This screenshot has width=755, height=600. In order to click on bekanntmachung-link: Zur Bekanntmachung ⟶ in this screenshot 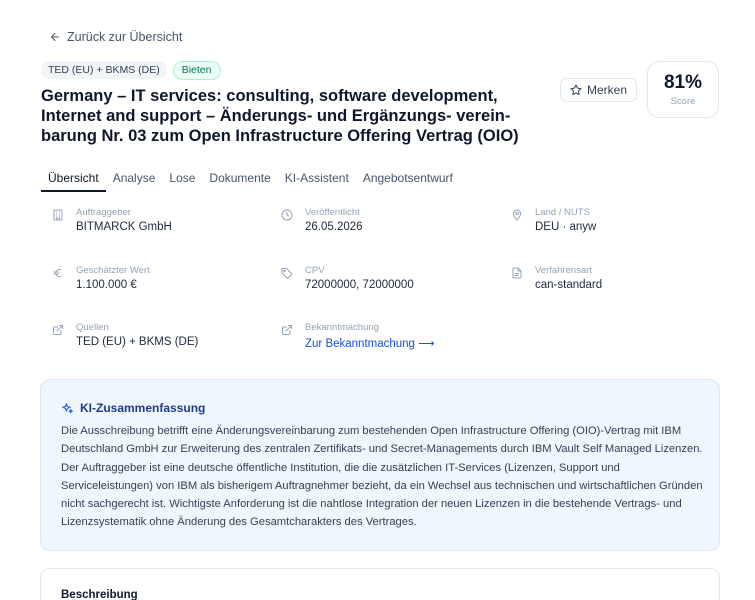, I will do `click(370, 343)`.